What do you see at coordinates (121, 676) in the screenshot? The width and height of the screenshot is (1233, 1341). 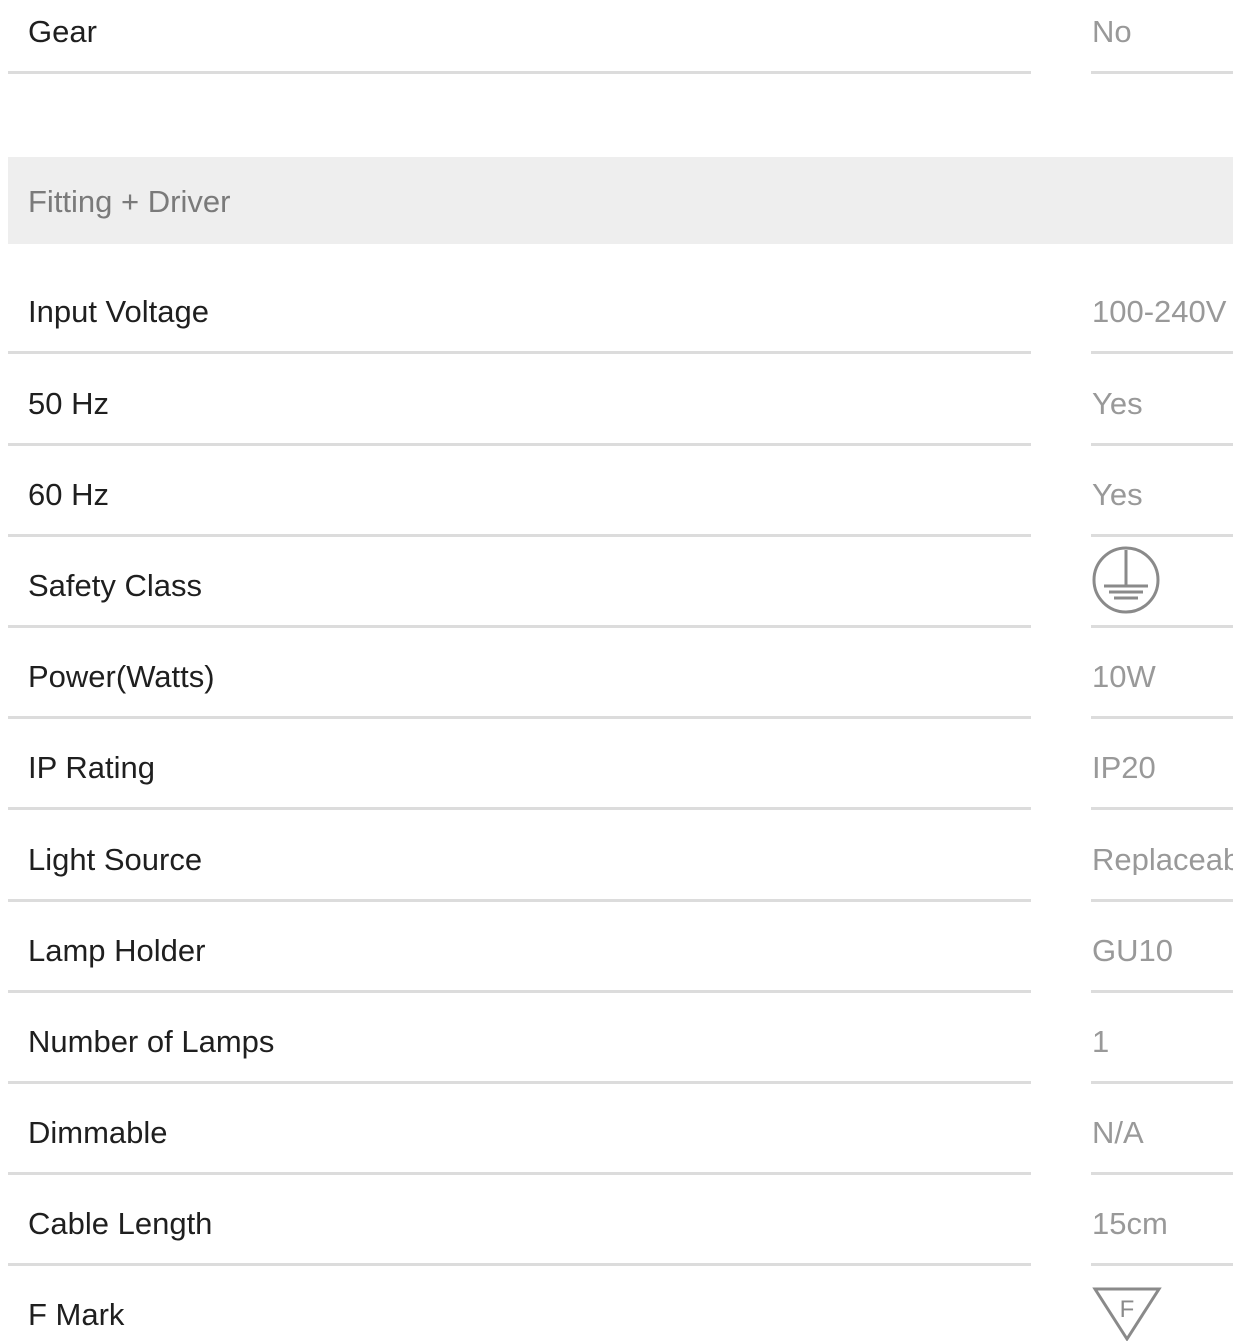 I see `spec-label: Power(Watts)` at bounding box center [121, 676].